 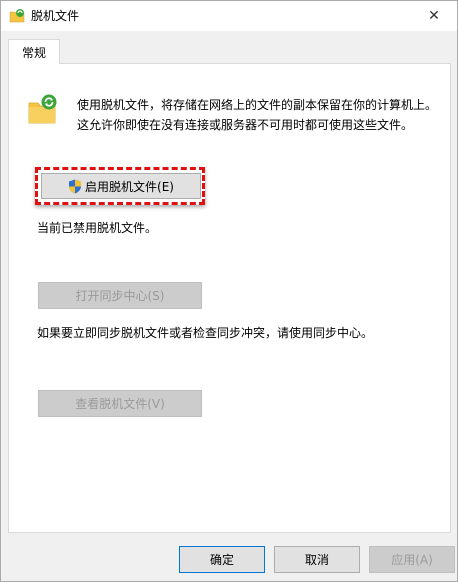 I want to click on tab-general: 常规, so click(x=34, y=51).